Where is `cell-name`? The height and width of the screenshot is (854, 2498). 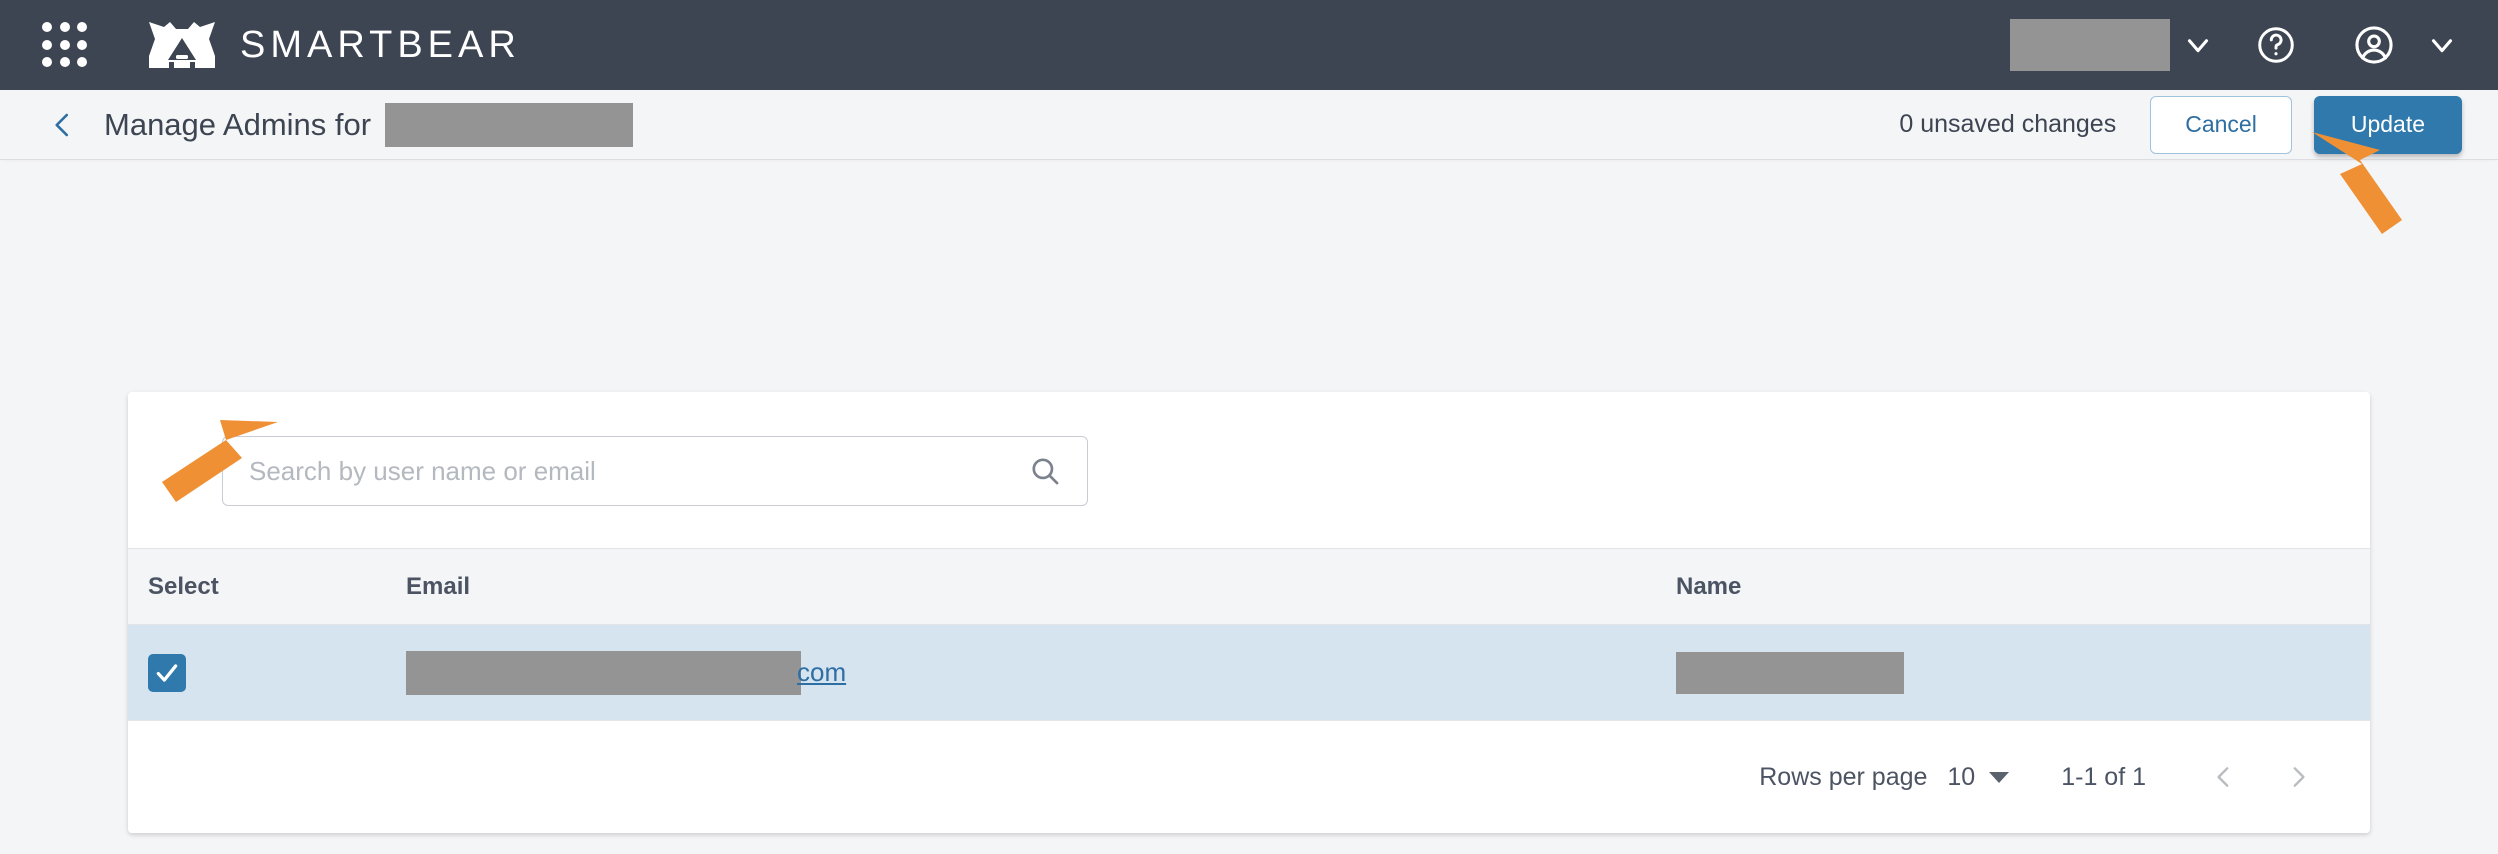 cell-name is located at coordinates (2023, 672).